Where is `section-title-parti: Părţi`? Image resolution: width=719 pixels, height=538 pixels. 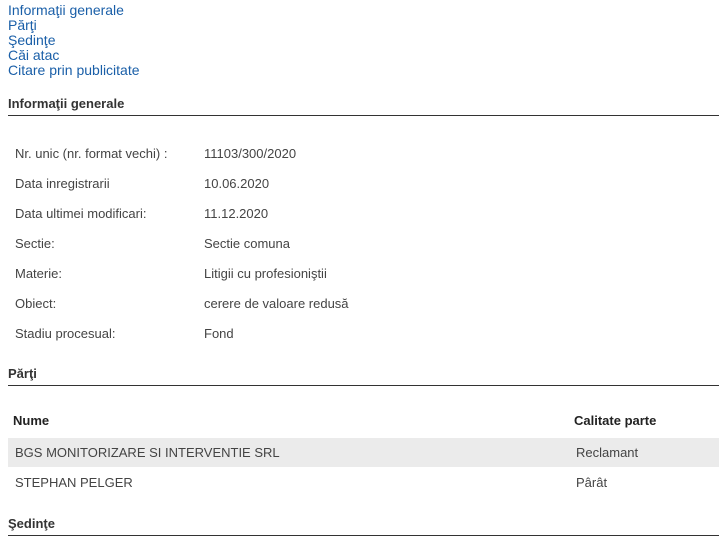
section-title-parti: Părţi is located at coordinates (363, 376).